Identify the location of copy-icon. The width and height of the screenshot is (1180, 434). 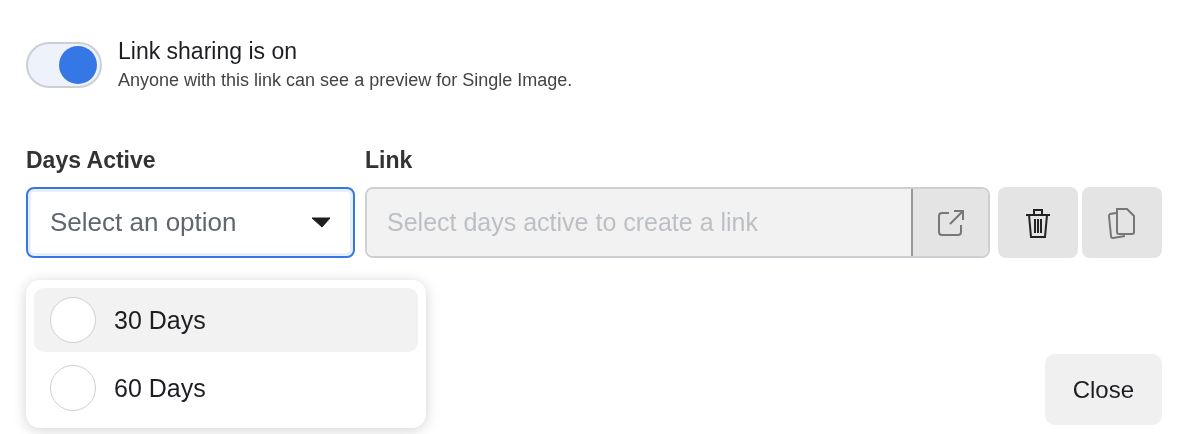
(1122, 222).